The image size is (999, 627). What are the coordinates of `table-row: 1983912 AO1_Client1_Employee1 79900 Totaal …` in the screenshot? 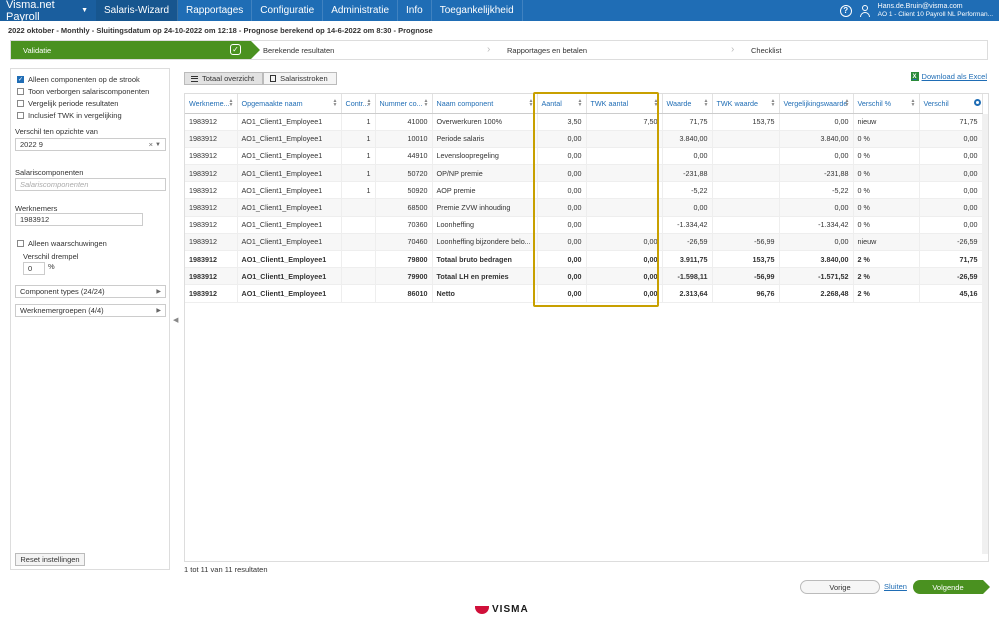 It's located at (584, 276).